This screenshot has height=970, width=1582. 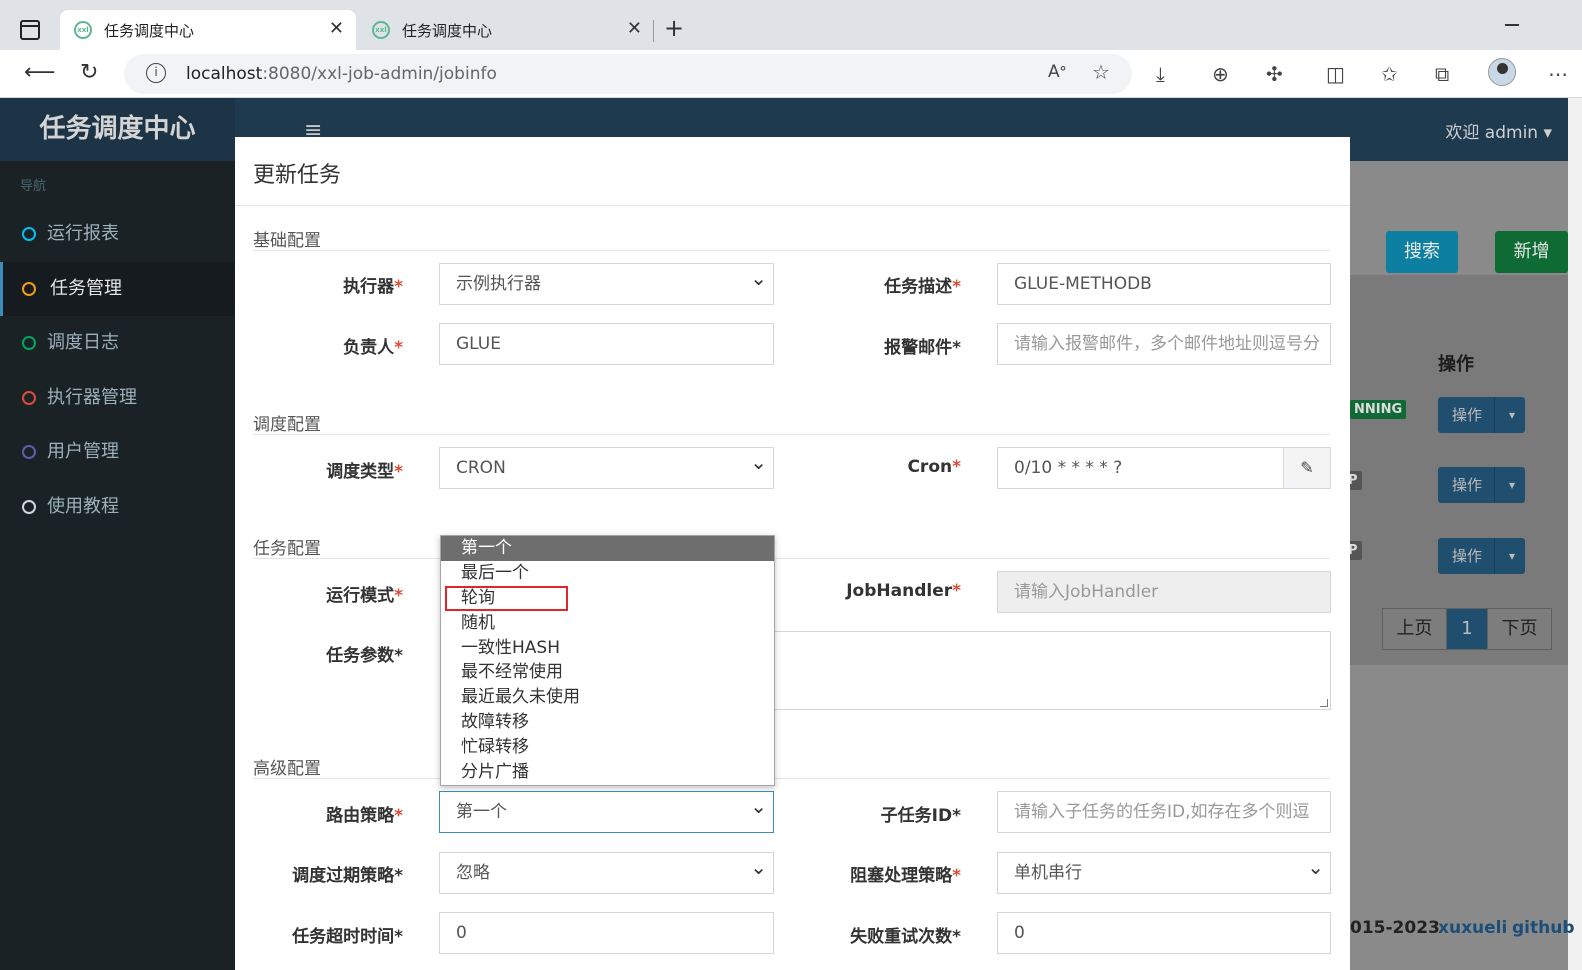 What do you see at coordinates (1164, 873) in the screenshot?
I see `block-strategy-select: 单机串行` at bounding box center [1164, 873].